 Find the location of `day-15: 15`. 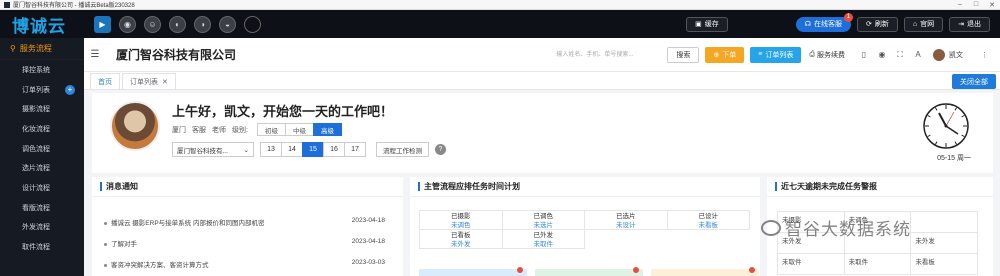

day-15: 15 is located at coordinates (313, 149).